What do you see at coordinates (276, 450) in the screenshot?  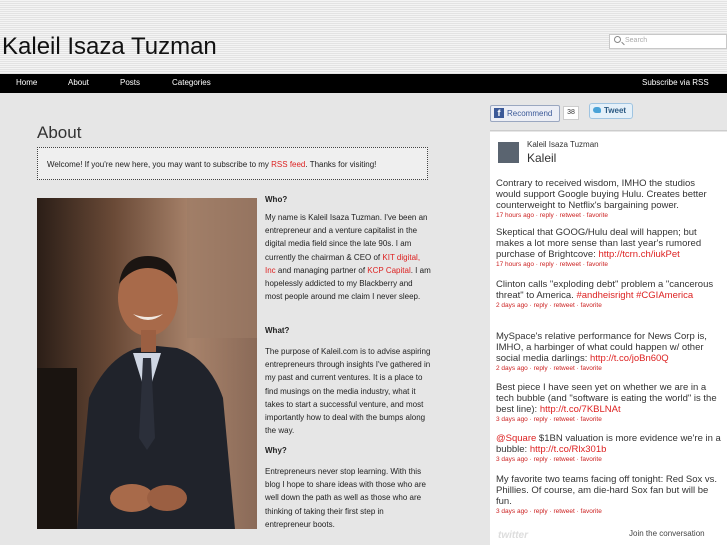 I see `why-heading: Why?` at bounding box center [276, 450].